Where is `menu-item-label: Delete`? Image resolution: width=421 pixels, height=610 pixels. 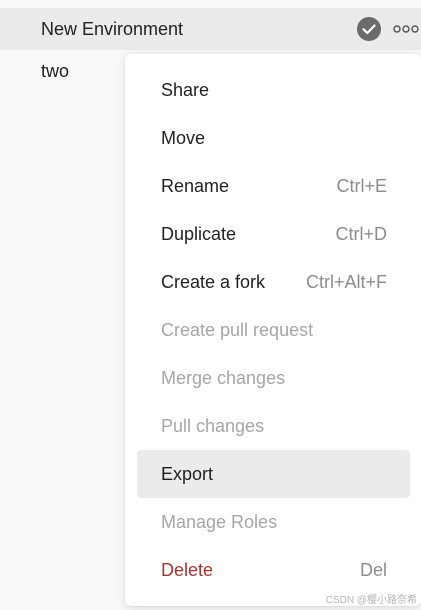 menu-item-label: Delete is located at coordinates (187, 569).